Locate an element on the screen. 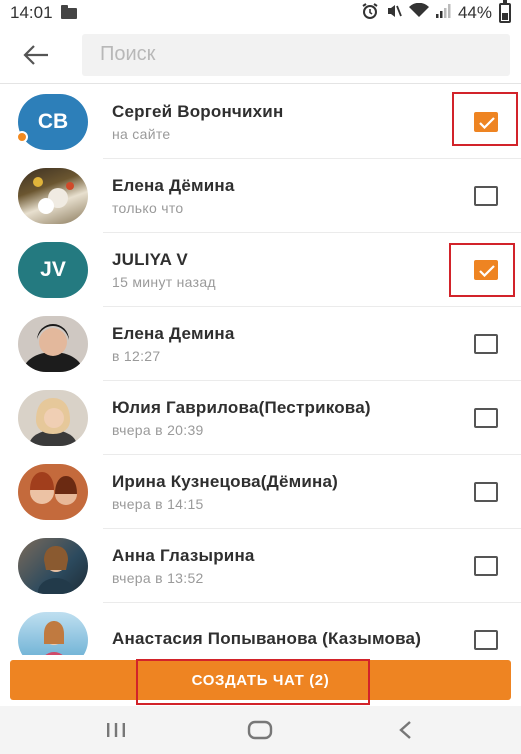  highlight-box-create-button is located at coordinates (253, 682).